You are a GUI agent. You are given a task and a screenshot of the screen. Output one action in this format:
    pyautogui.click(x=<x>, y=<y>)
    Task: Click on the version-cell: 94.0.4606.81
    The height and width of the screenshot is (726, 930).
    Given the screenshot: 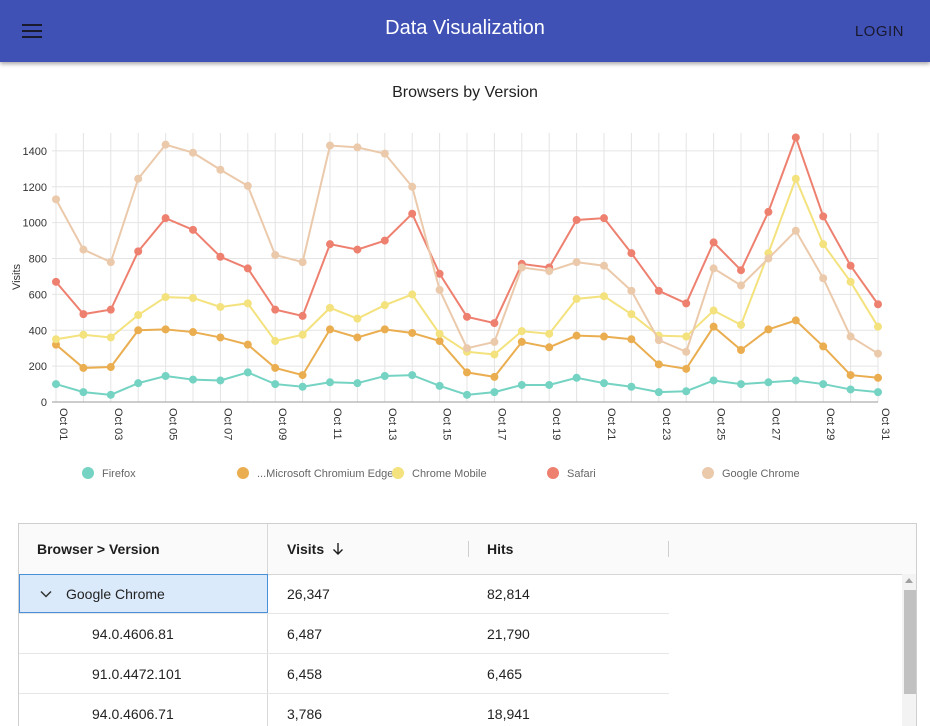 What is the action you would take?
    pyautogui.click(x=133, y=633)
    